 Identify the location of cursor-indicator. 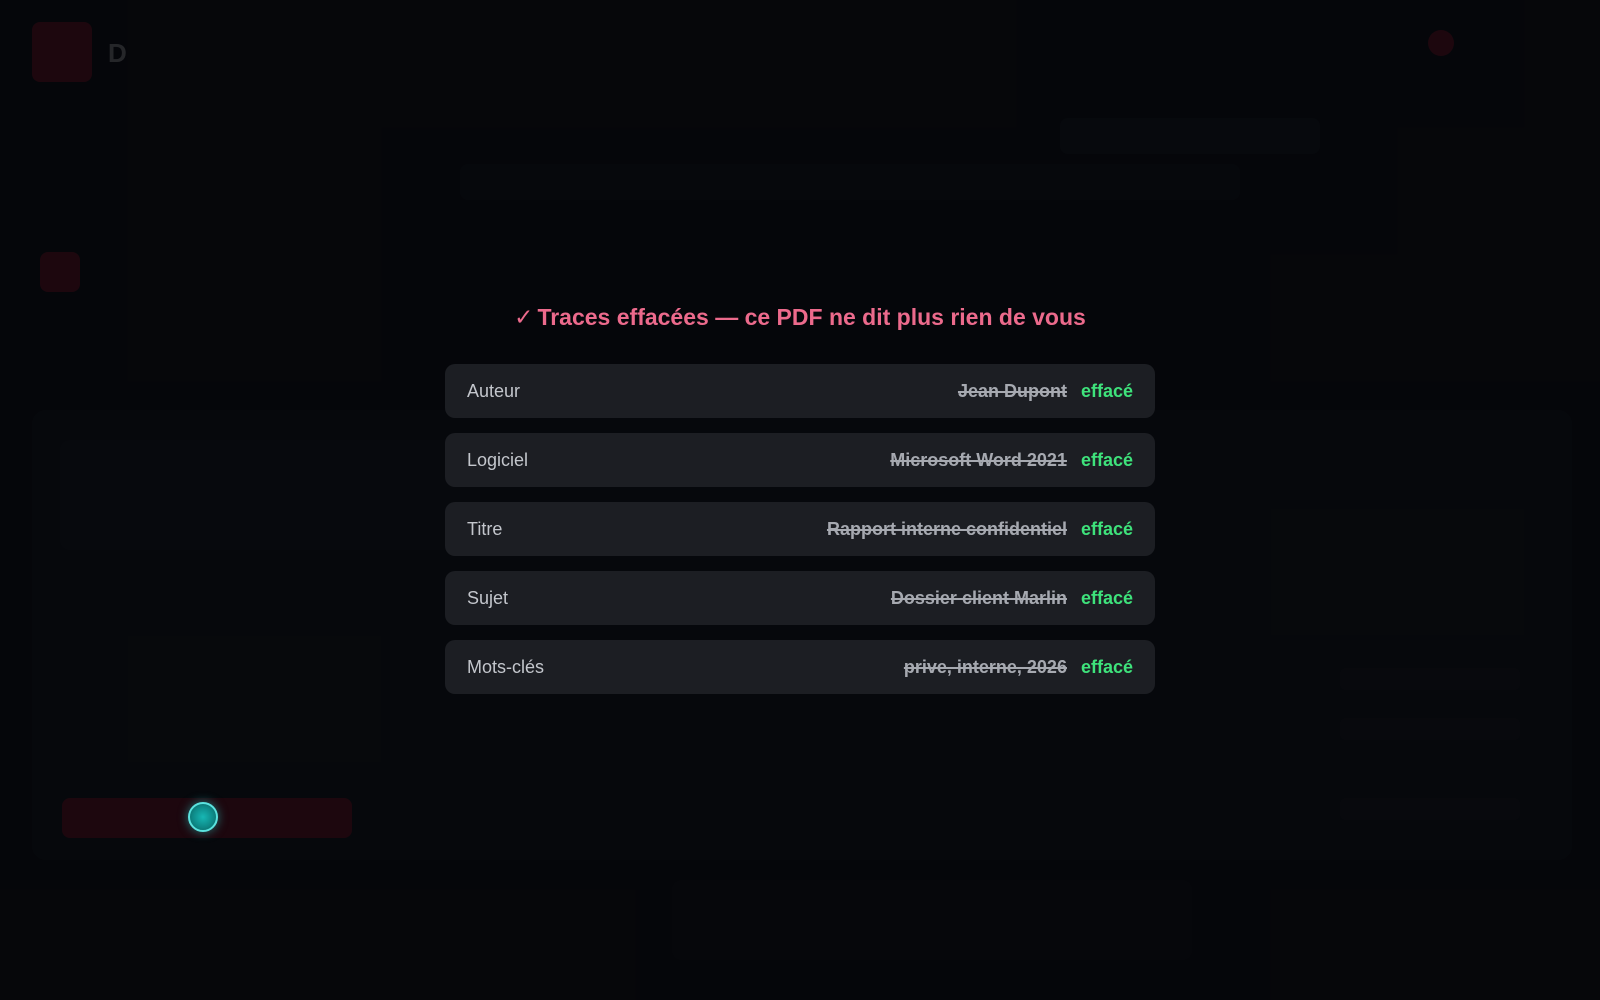
(203, 817).